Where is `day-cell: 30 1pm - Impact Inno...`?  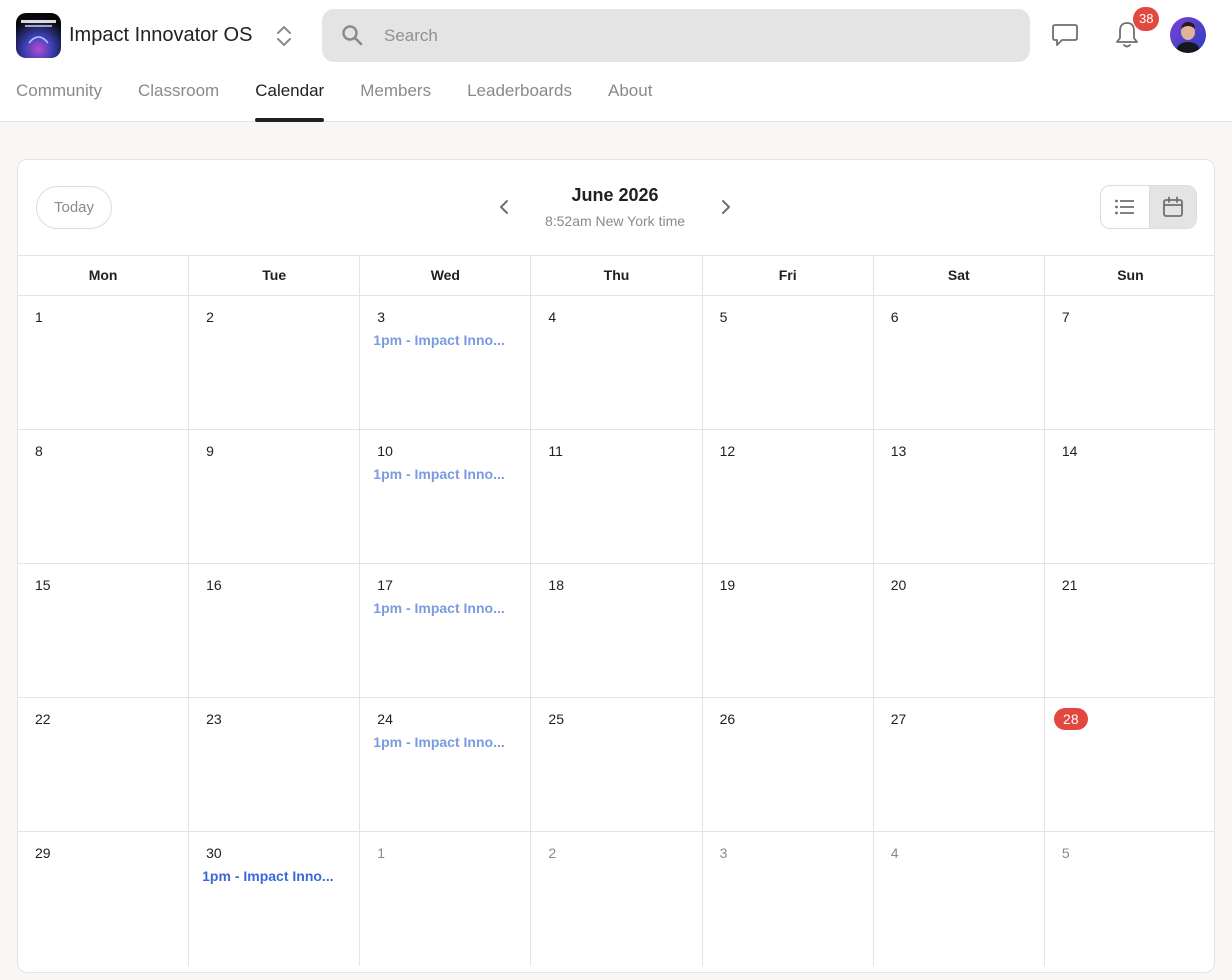
day-cell: 30 1pm - Impact Inno... is located at coordinates (275, 899).